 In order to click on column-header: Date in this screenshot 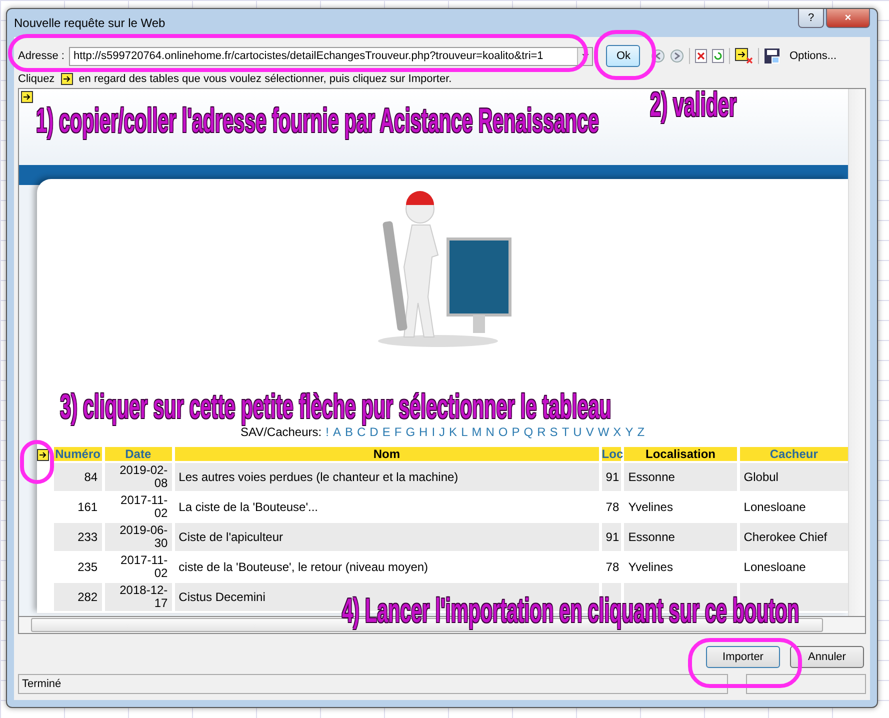, I will do `click(138, 454)`.